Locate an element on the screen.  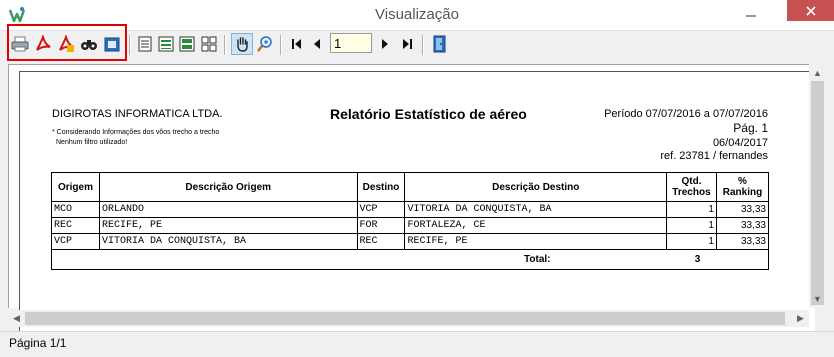
view-four-pages-button is located at coordinates (209, 44).